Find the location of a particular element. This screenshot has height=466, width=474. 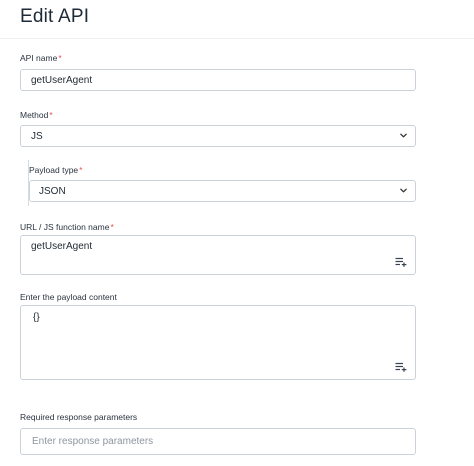

response-params-label: Required response parameters is located at coordinates (78, 417).